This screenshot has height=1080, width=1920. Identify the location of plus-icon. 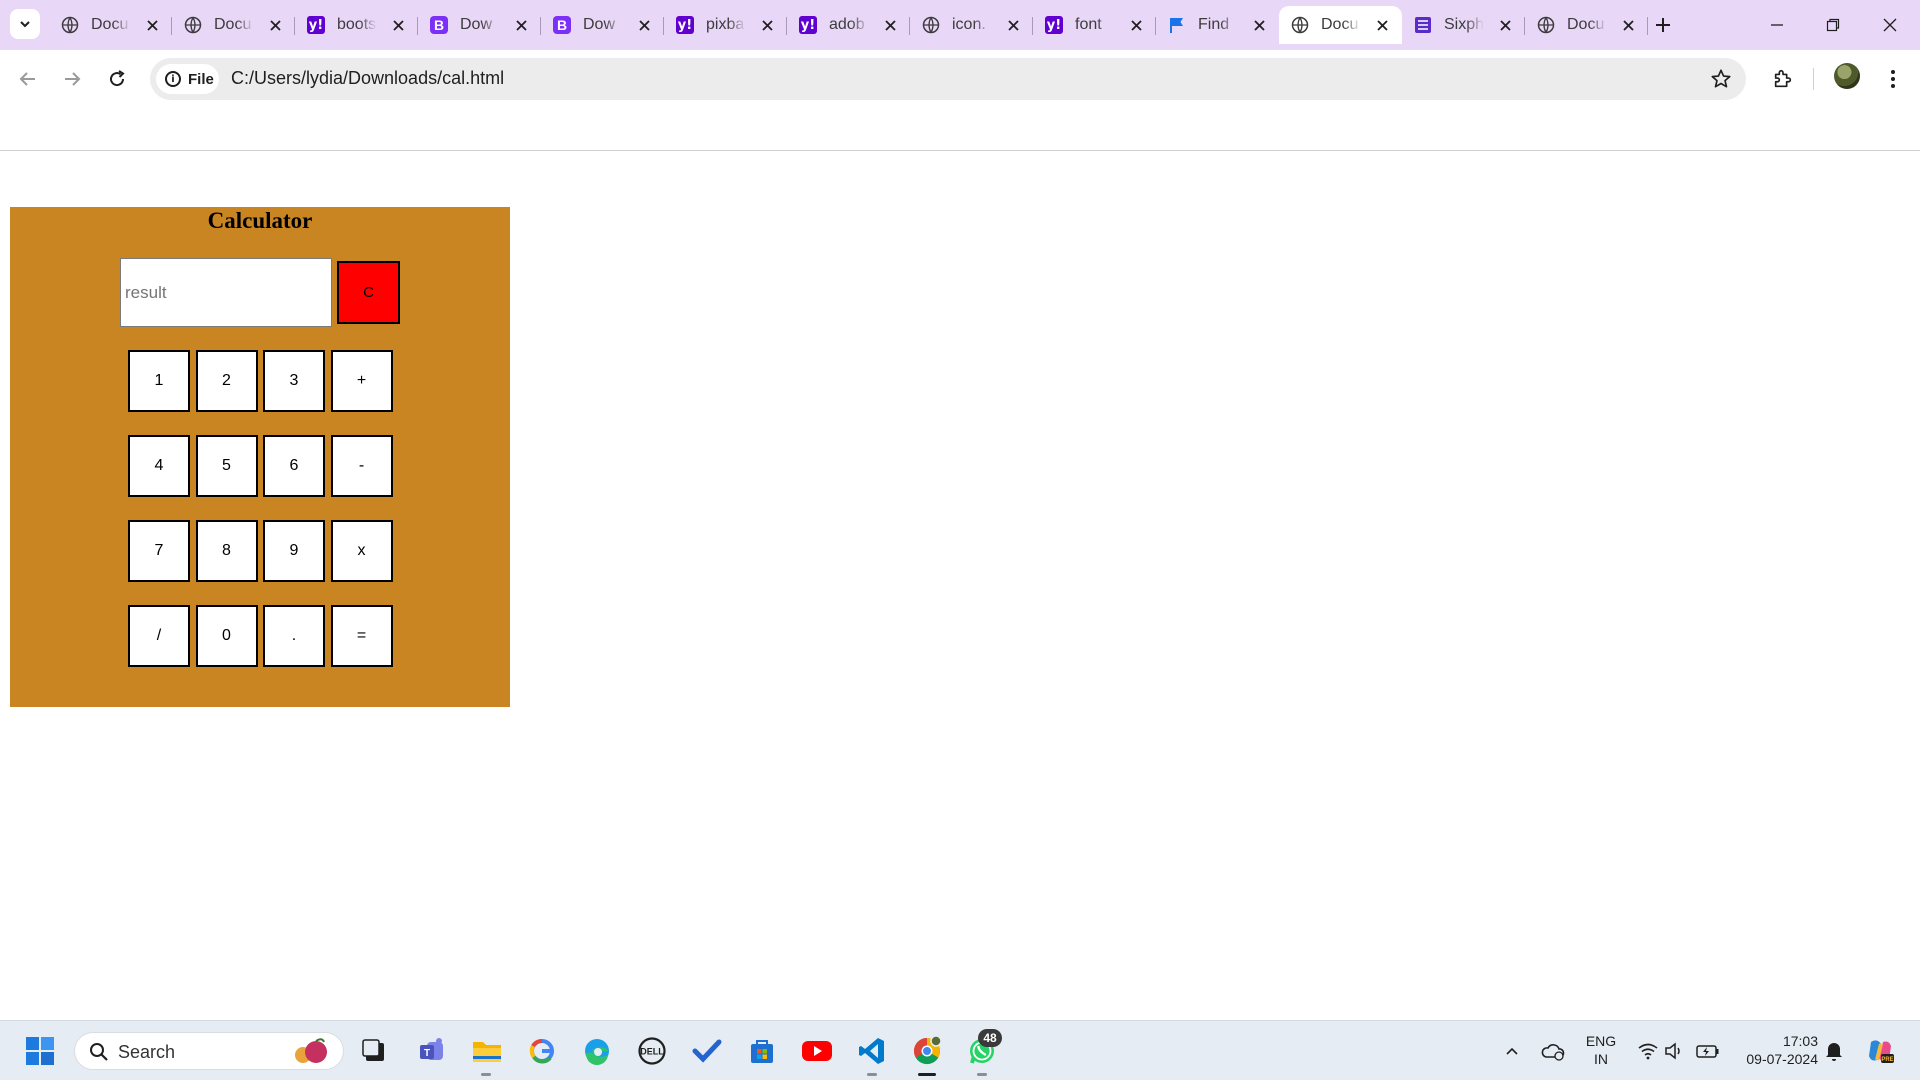
(1663, 25).